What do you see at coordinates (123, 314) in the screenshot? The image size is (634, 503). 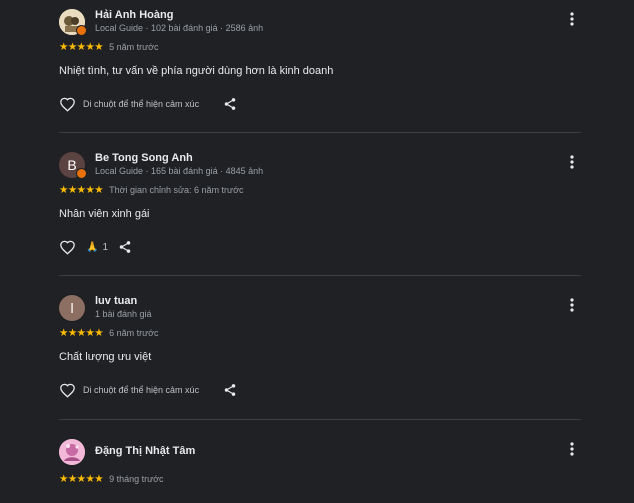 I see `reviewer-meta: 1 bài đánh giá` at bounding box center [123, 314].